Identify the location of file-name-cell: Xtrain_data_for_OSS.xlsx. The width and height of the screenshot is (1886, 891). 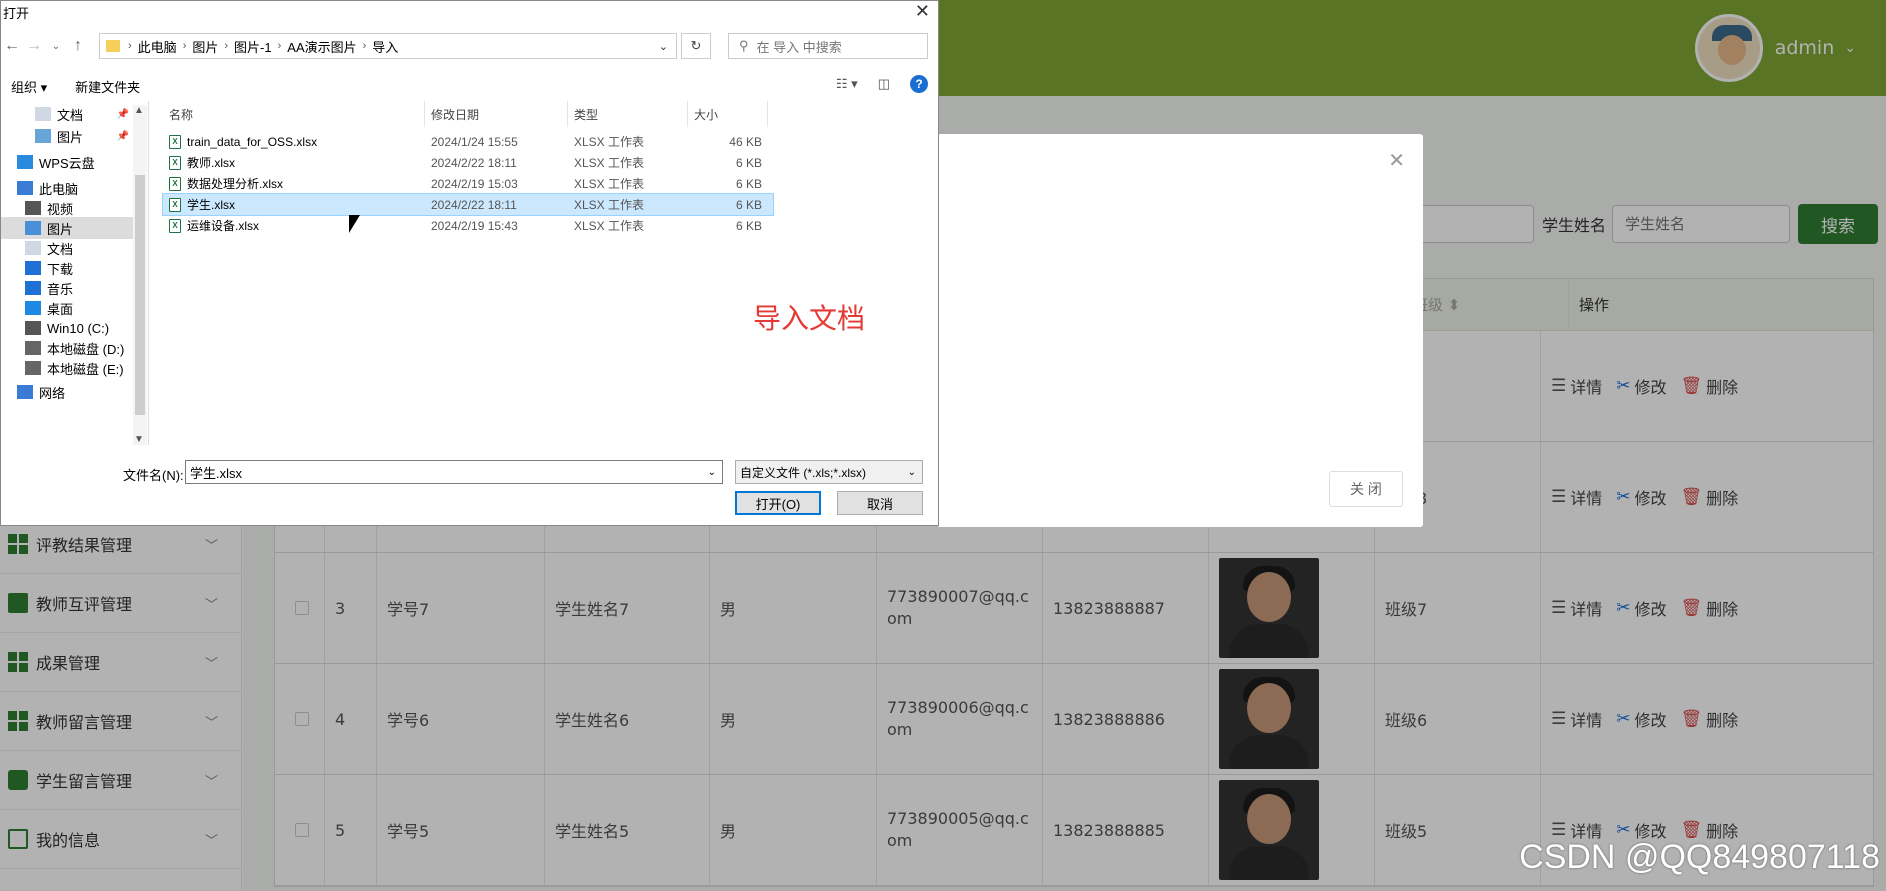
(294, 141).